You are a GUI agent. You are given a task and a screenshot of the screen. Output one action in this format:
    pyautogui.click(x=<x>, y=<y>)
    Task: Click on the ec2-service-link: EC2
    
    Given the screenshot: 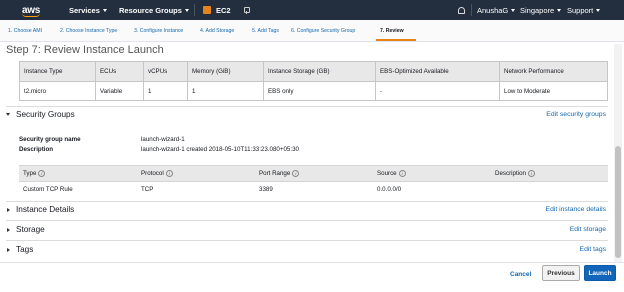 What is the action you would take?
    pyautogui.click(x=217, y=10)
    